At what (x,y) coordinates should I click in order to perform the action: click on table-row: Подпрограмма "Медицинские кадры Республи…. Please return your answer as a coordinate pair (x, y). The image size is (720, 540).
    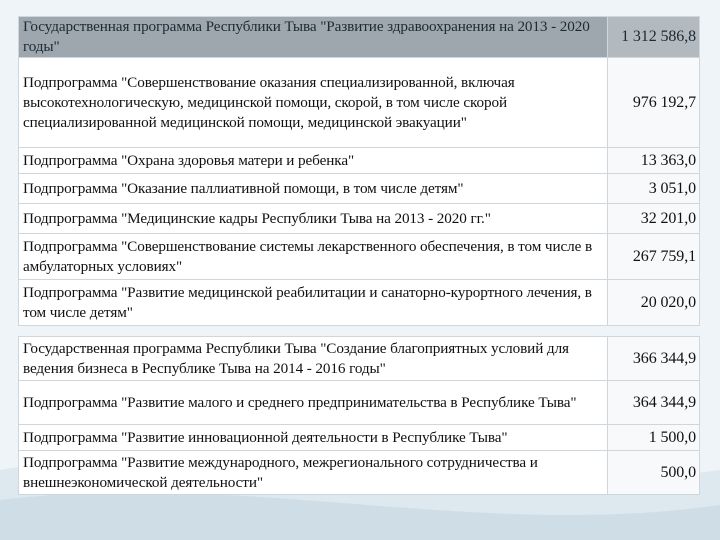
    Looking at the image, I should click on (359, 218).